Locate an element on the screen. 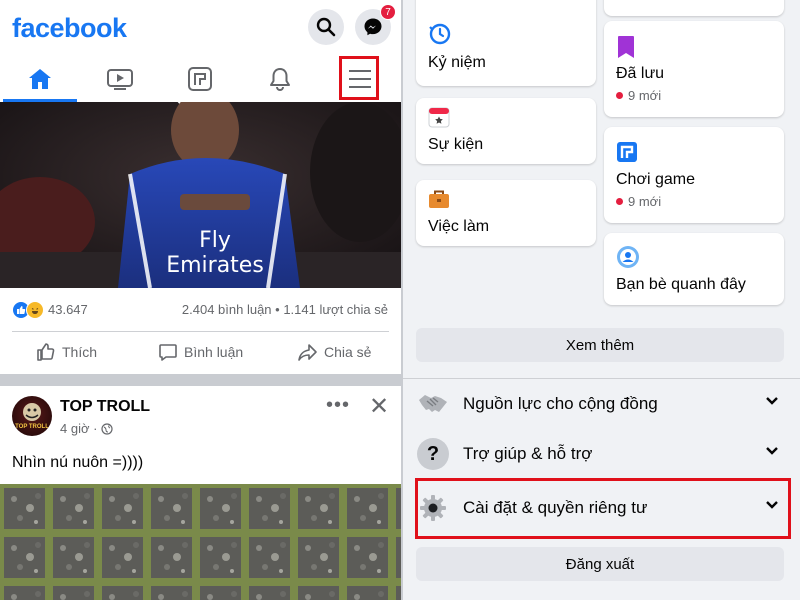 This screenshot has width=800, height=600. share-button: Chia sẻ is located at coordinates (334, 352).